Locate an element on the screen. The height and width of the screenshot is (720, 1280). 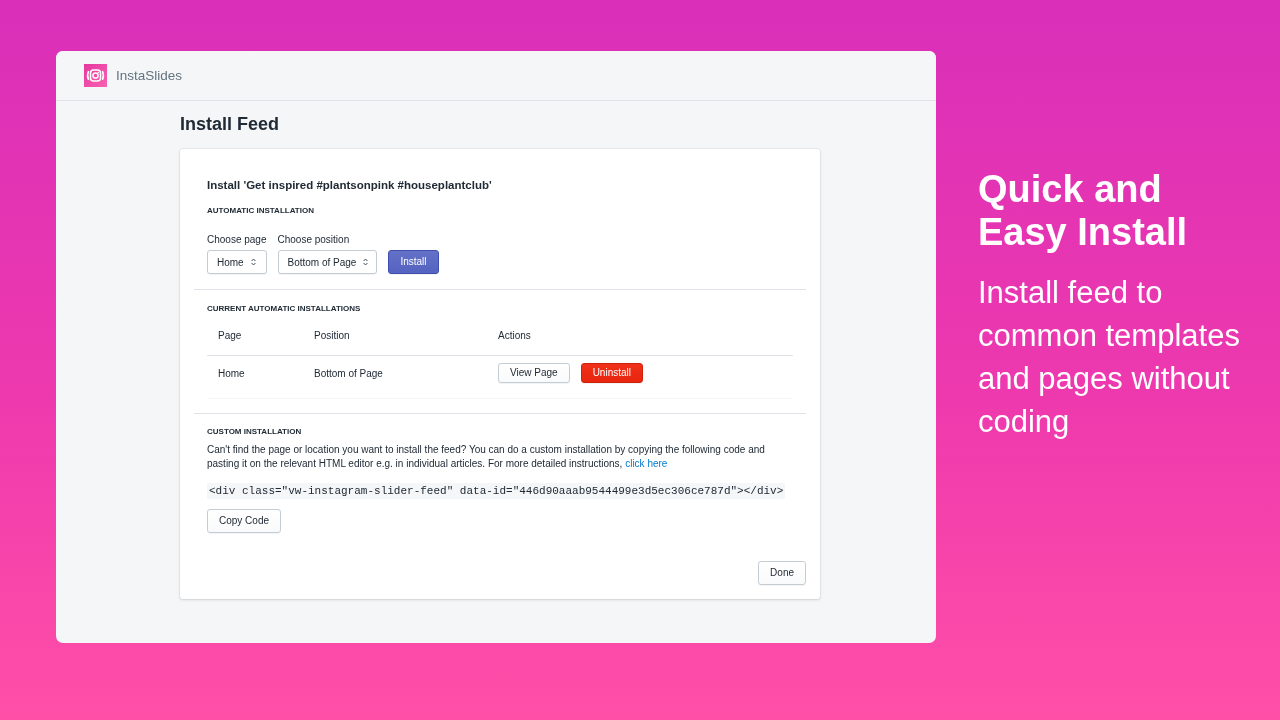
install-button: Install is located at coordinates (413, 262).